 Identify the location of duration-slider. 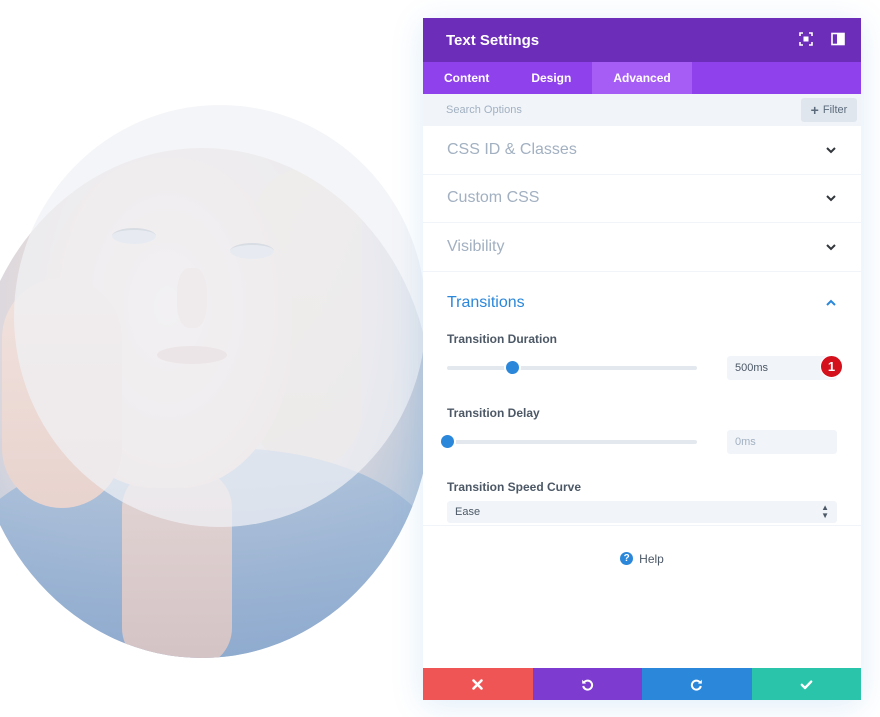
(572, 367).